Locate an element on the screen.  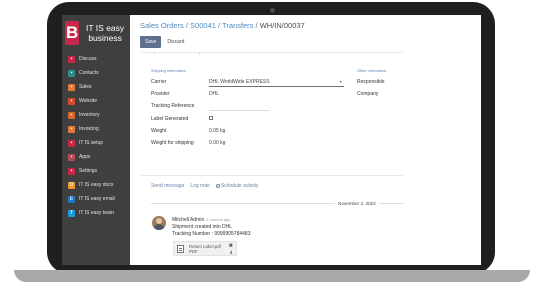
tracking-field-underline is located at coordinates (239, 110).